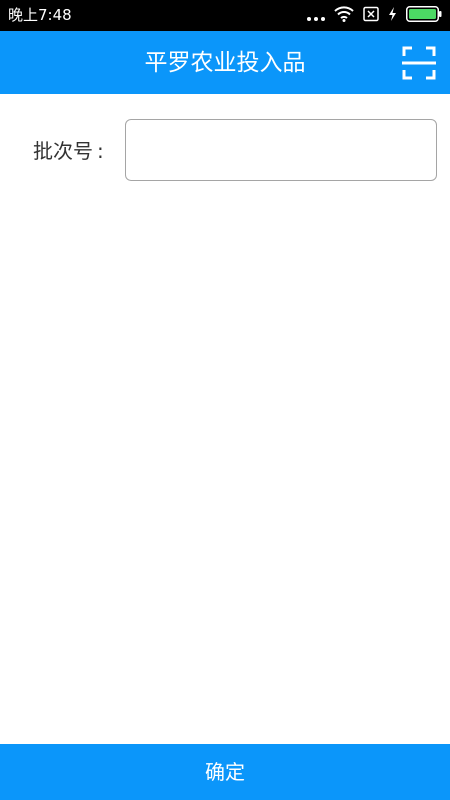 The image size is (450, 800). I want to click on status-icons, so click(374, 16).